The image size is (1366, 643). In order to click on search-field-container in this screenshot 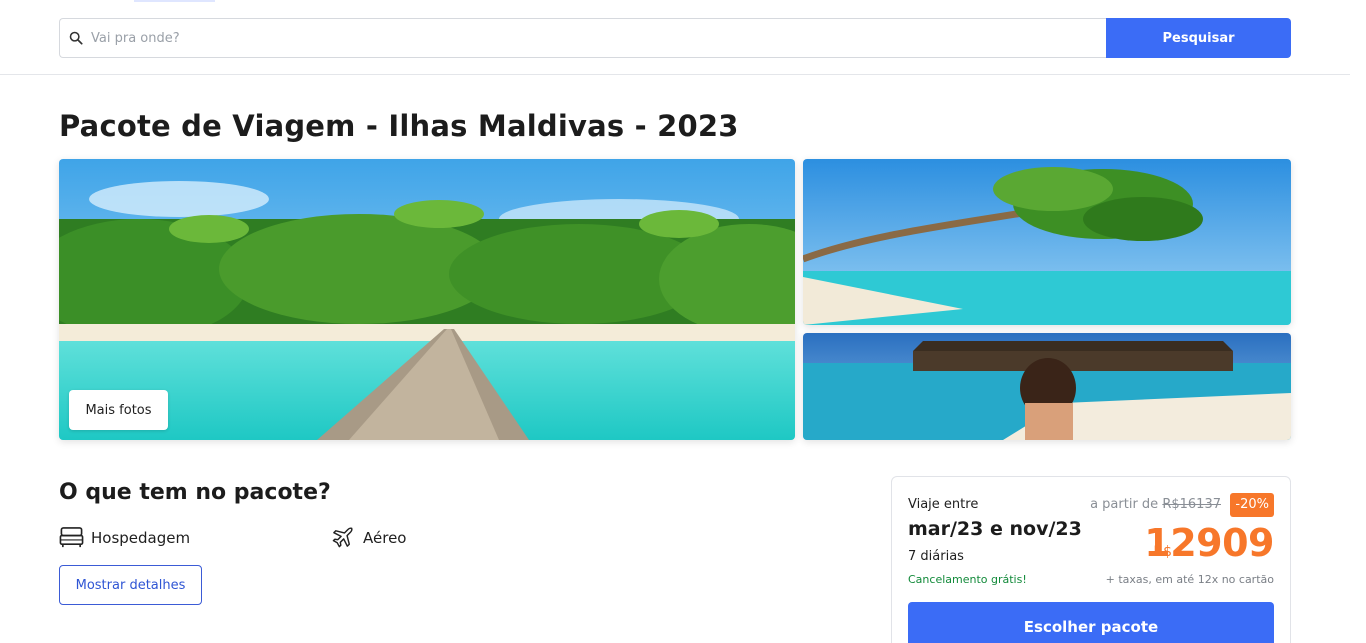, I will do `click(582, 38)`.